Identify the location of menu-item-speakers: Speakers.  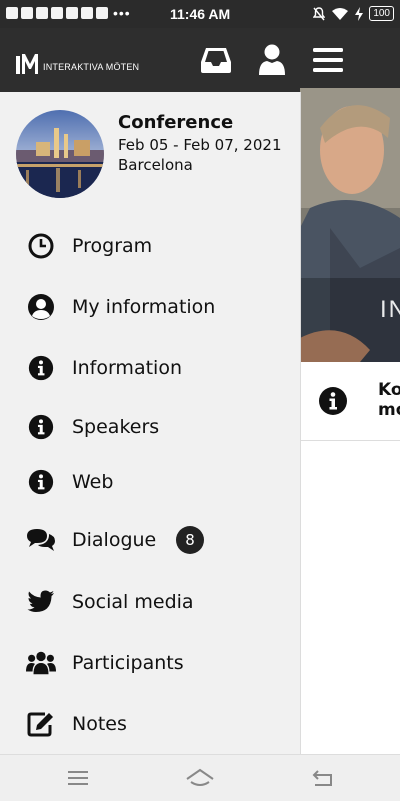
(150, 427).